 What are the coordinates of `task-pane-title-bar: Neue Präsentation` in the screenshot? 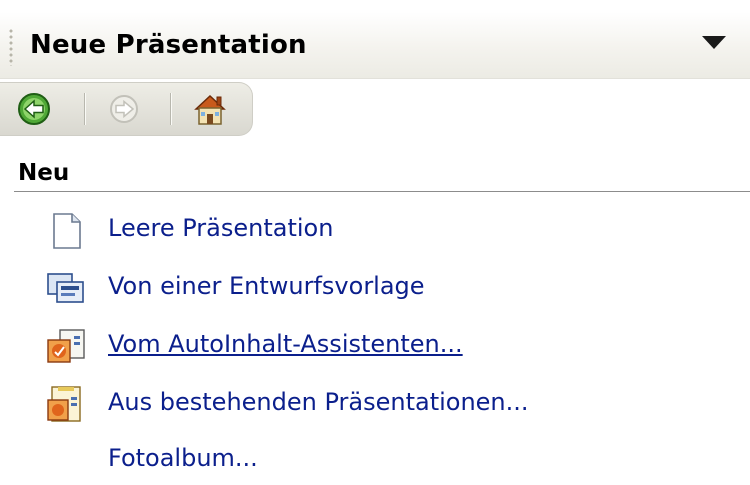 It's located at (375, 45).